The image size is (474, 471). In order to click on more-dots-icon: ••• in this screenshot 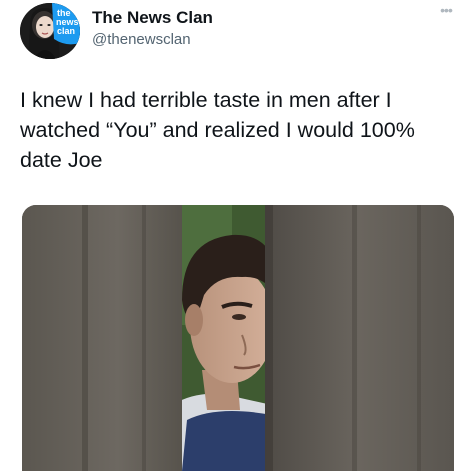, I will do `click(446, 11)`.